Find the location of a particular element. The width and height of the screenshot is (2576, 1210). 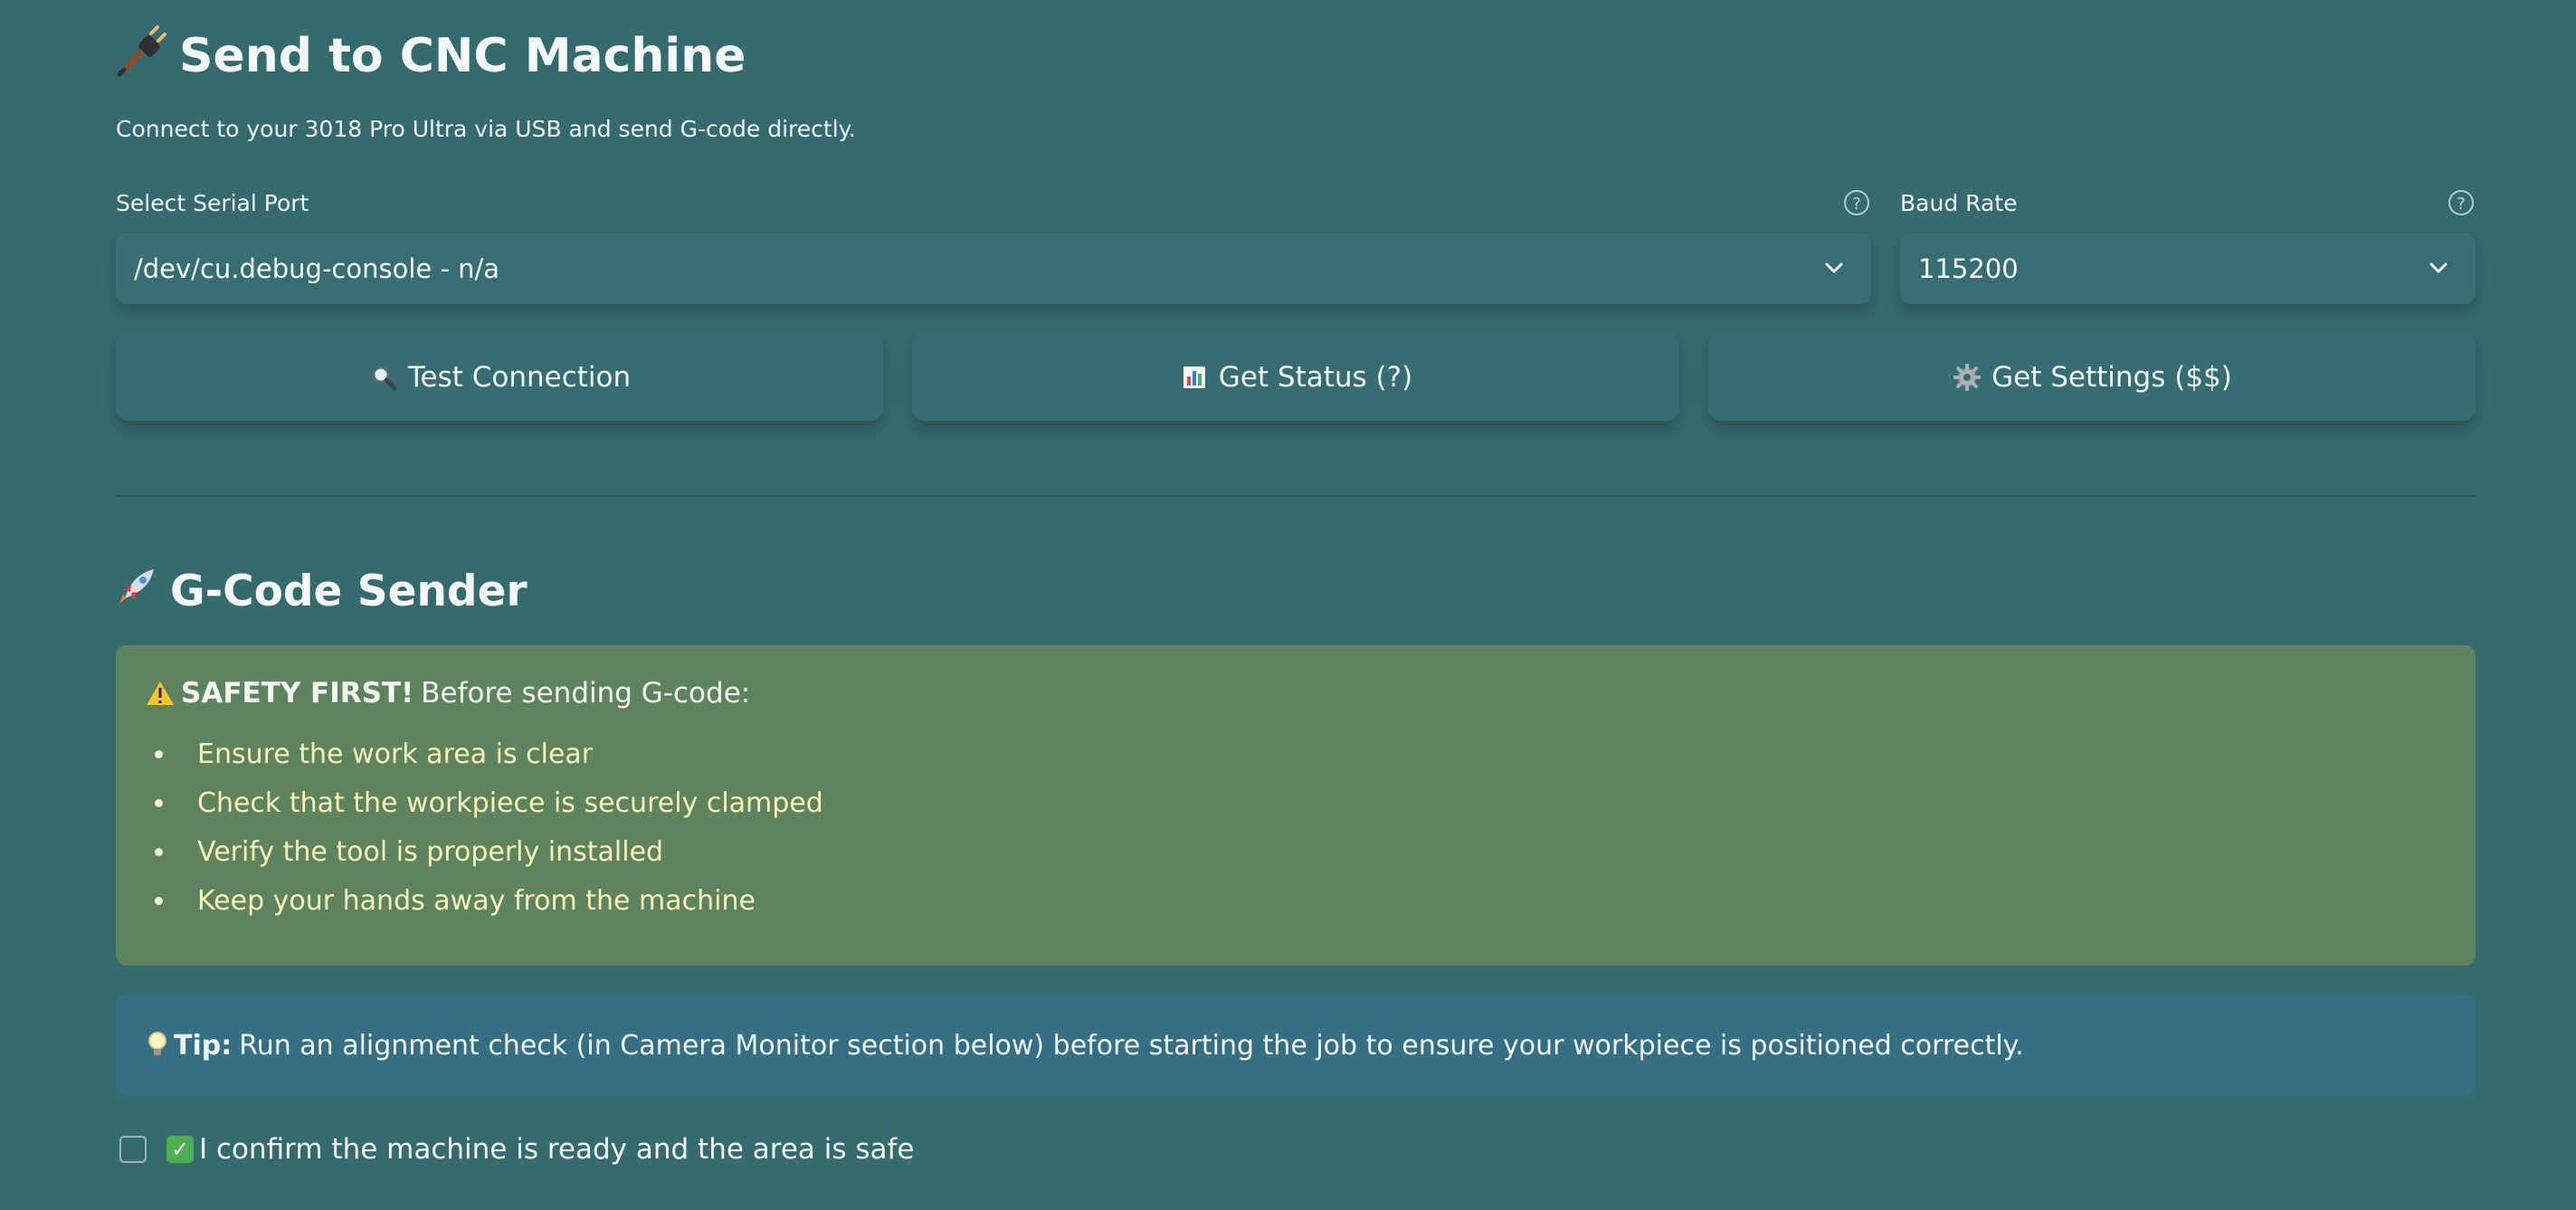

bar-chart-icon is located at coordinates (1195, 377).